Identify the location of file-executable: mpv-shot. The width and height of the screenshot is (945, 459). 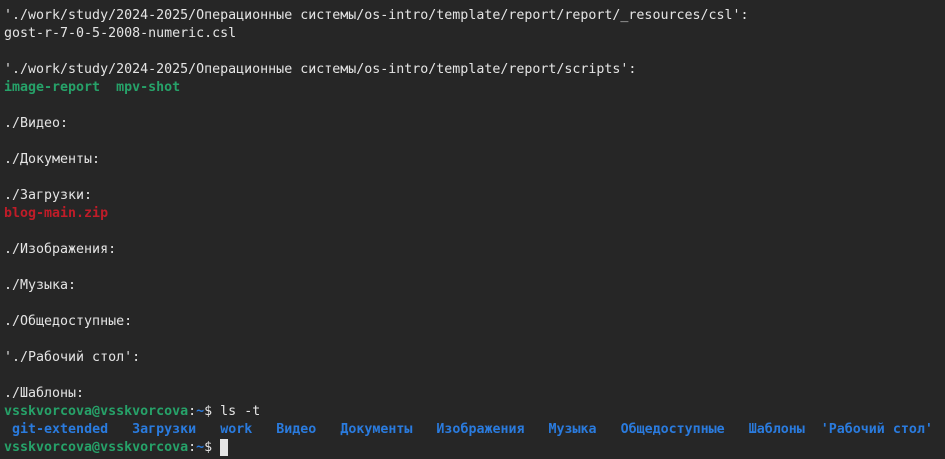
(148, 87).